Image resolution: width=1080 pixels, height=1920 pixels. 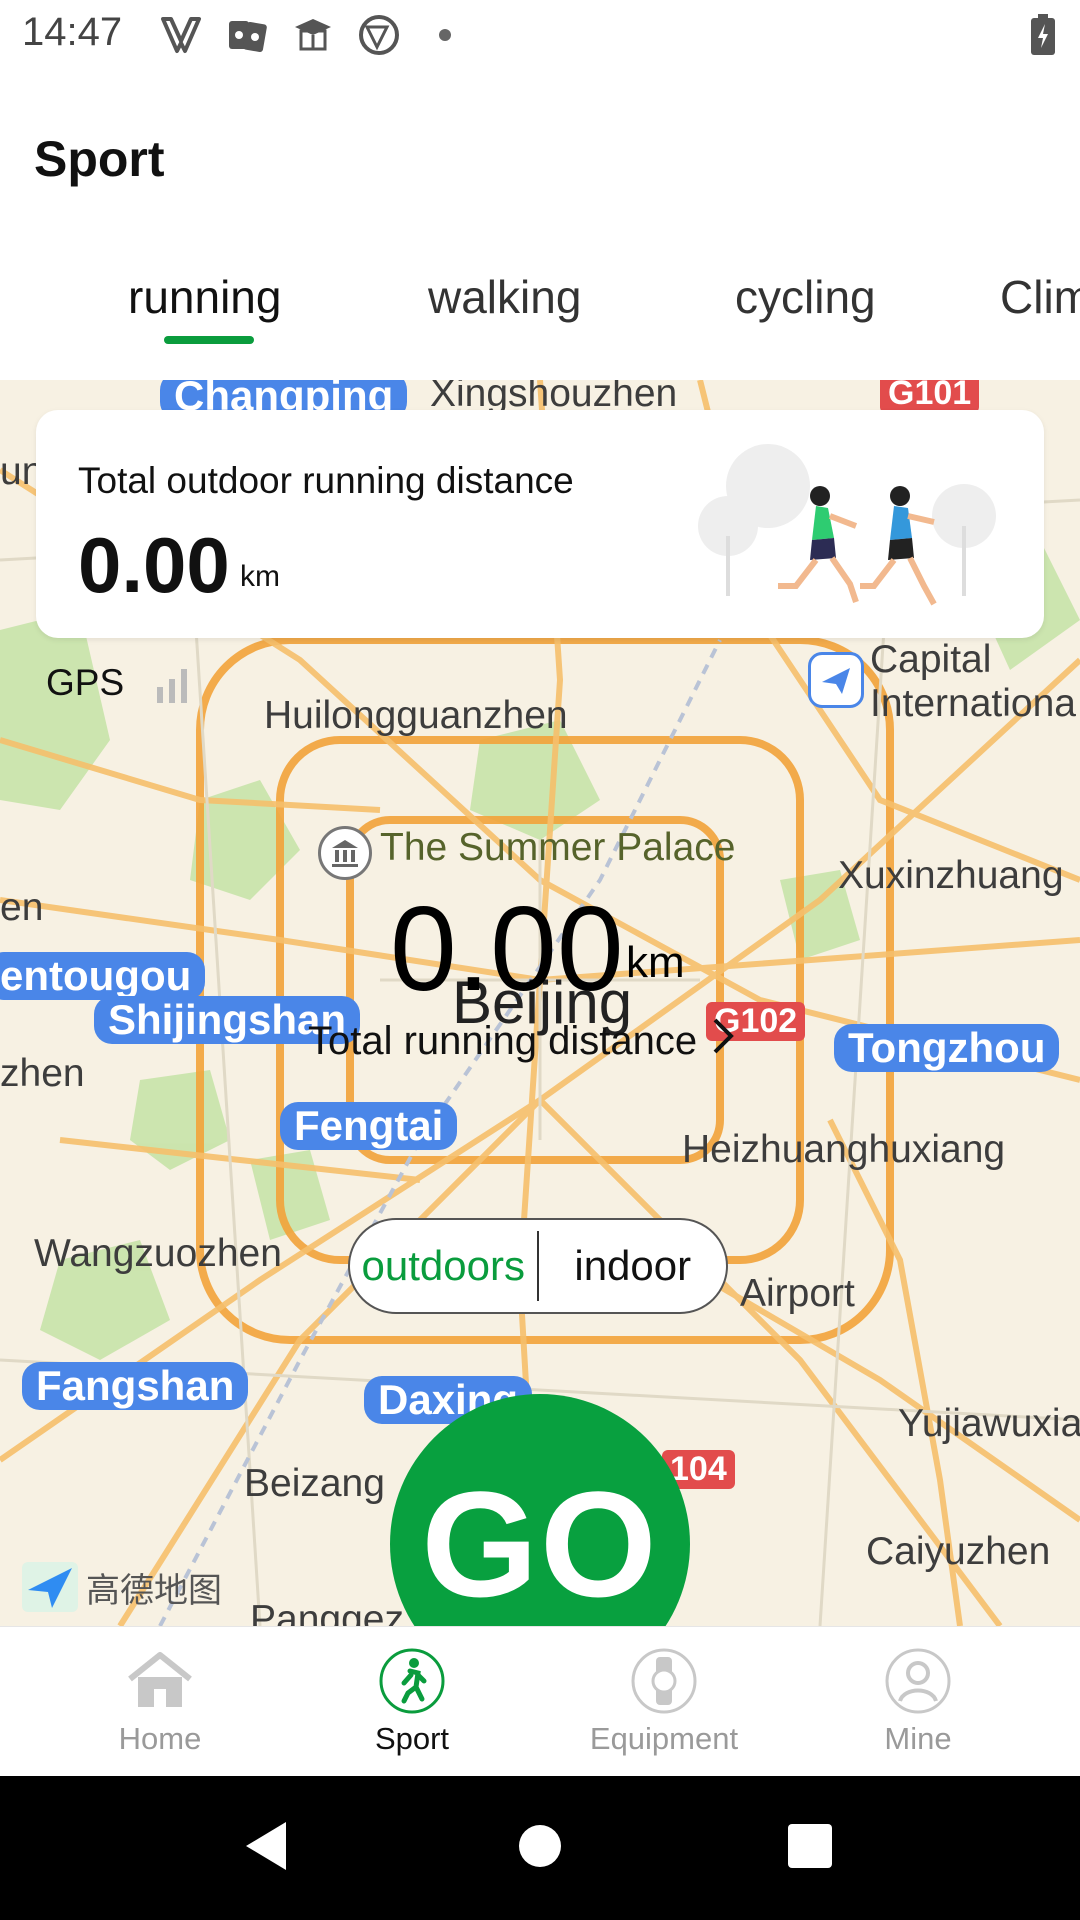 What do you see at coordinates (504, 297) in the screenshot?
I see `tab-walking: walking` at bounding box center [504, 297].